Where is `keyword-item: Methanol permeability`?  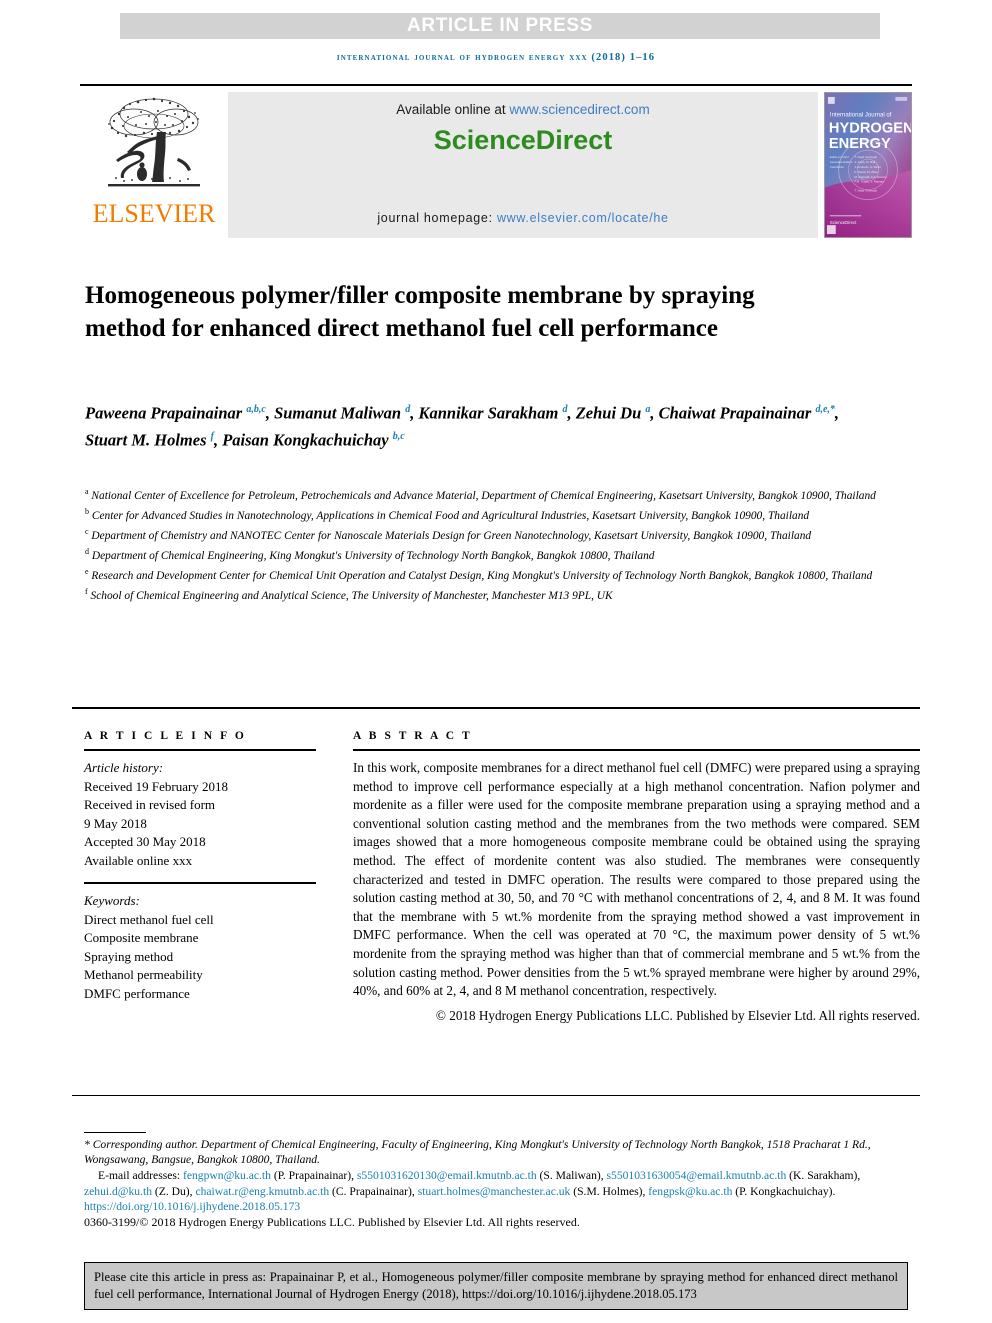
keyword-item: Methanol permeability is located at coordinates (143, 974).